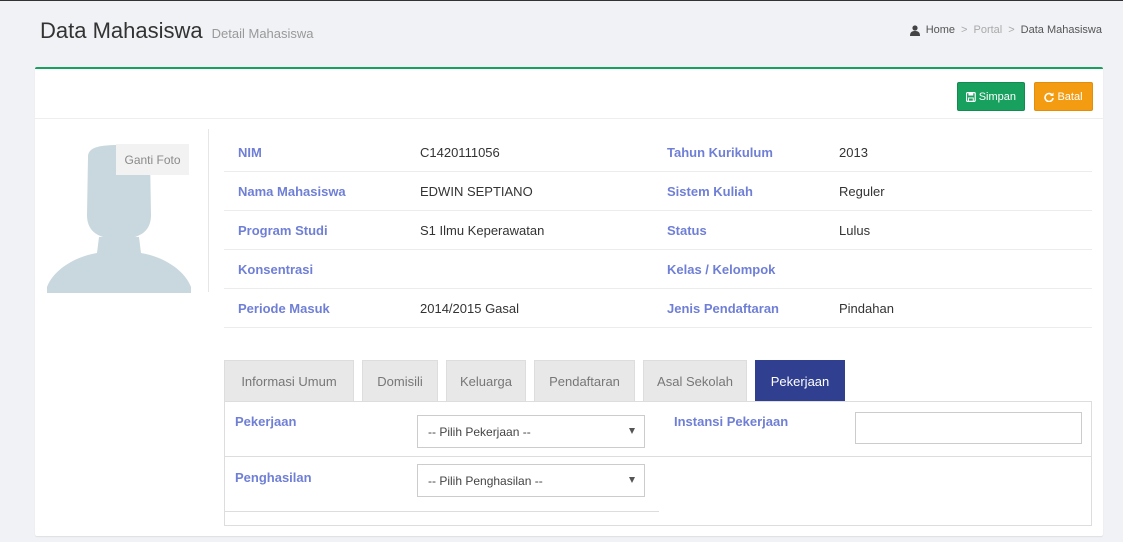 Image resolution: width=1123 pixels, height=542 pixels. Describe the element at coordinates (584, 380) in the screenshot. I see `tab-pendaftaran: Pendaftaran` at that location.